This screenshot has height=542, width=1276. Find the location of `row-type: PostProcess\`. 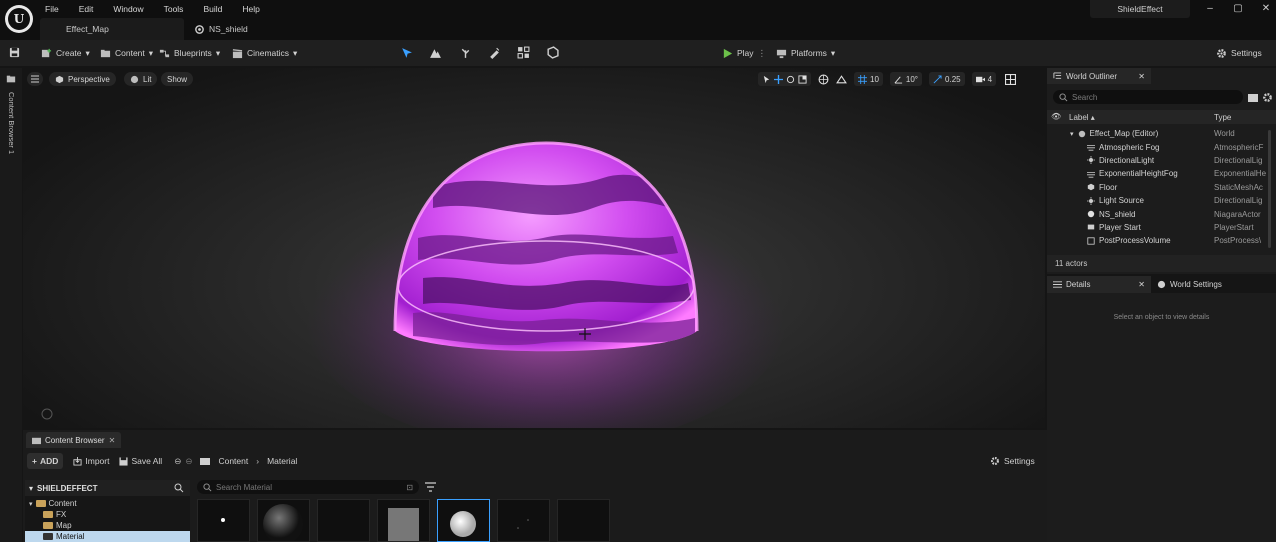

row-type: PostProcess\ is located at coordinates (1238, 241).